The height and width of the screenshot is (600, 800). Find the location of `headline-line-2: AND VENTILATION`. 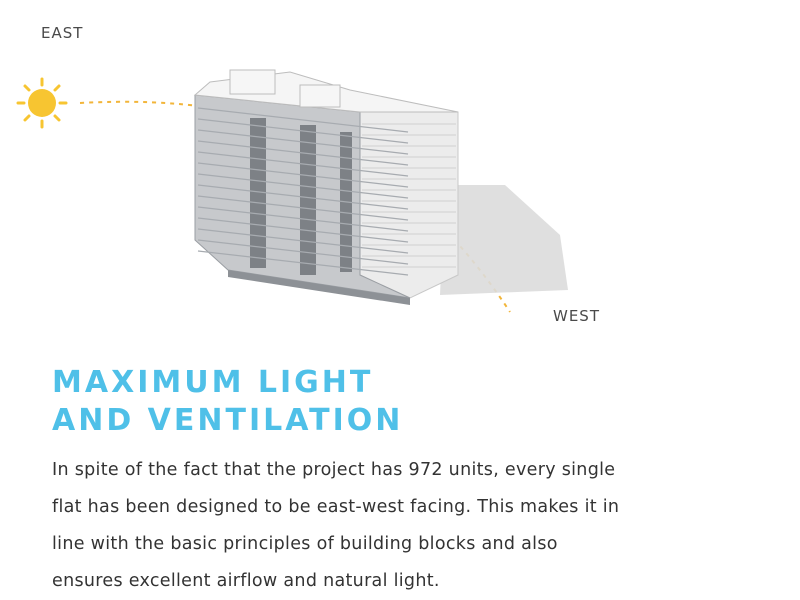

headline-line-2: AND VENTILATION is located at coordinates (228, 420).